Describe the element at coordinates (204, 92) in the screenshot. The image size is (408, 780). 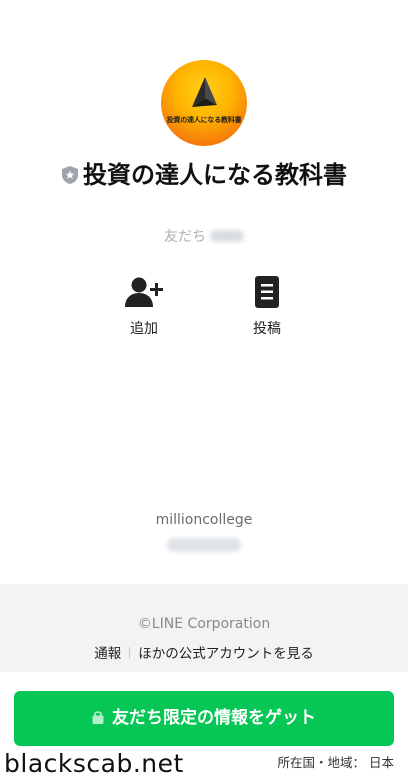
I see `pyramid-logo-icon` at that location.